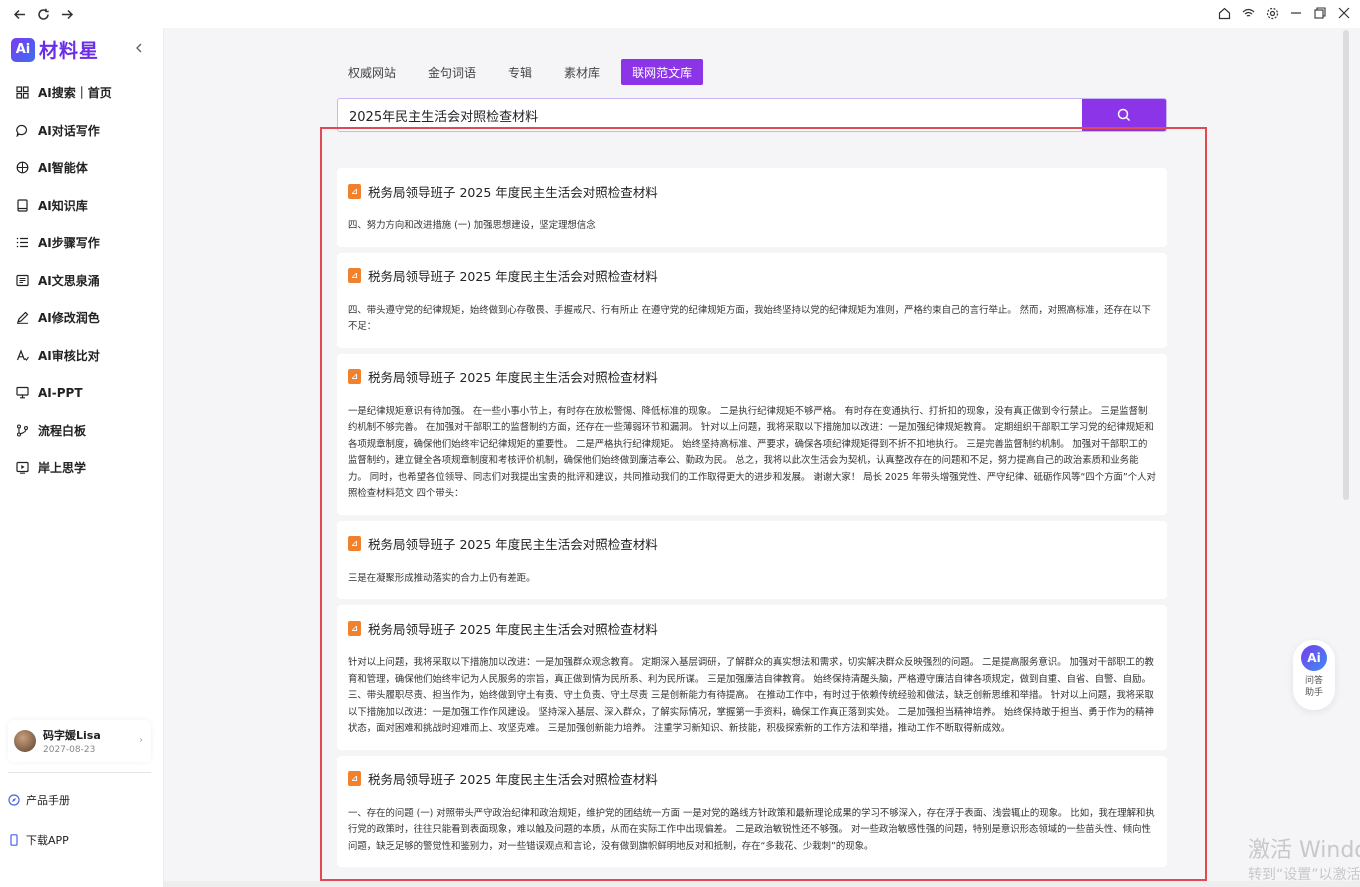 This screenshot has height=887, width=1360. What do you see at coordinates (62, 430) in the screenshot?
I see `sidebar-item-label: 流程白板` at bounding box center [62, 430].